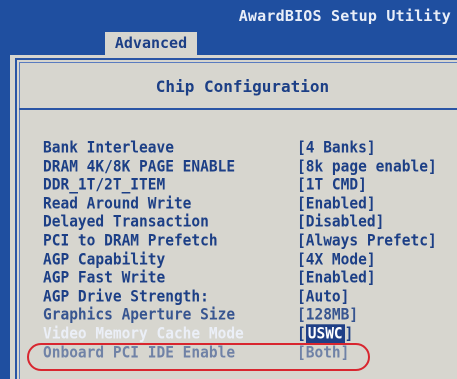 The height and width of the screenshot is (379, 457). What do you see at coordinates (336, 259) in the screenshot?
I see `setting-value: [4X Mode]` at bounding box center [336, 259].